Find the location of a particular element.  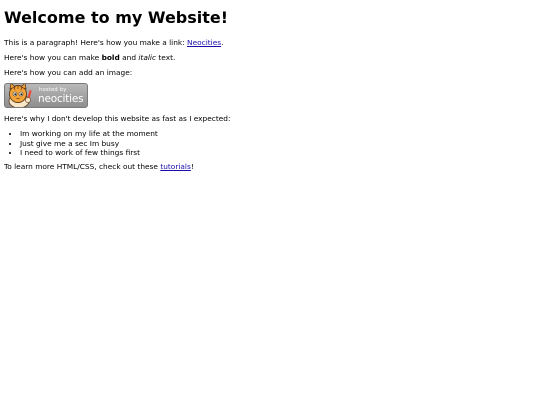

hosted-by-neocities-image: hosted by neocities is located at coordinates (46, 95).